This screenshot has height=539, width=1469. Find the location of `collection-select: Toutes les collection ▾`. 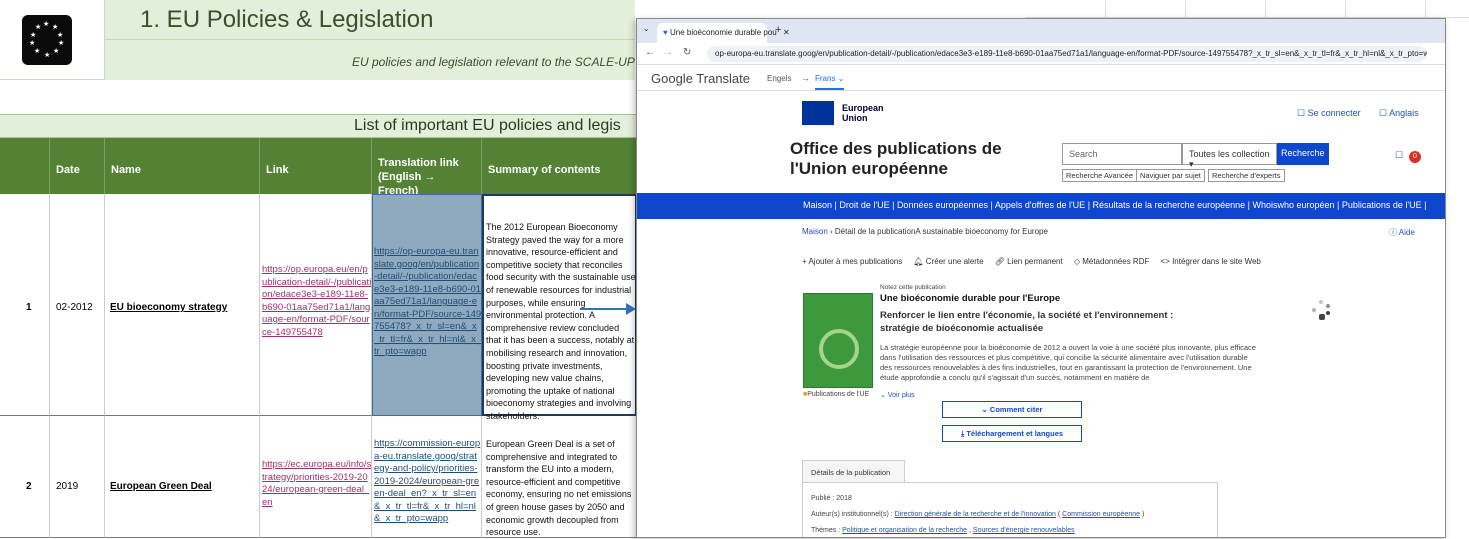

collection-select: Toutes les collection ▾ is located at coordinates (1229, 156).